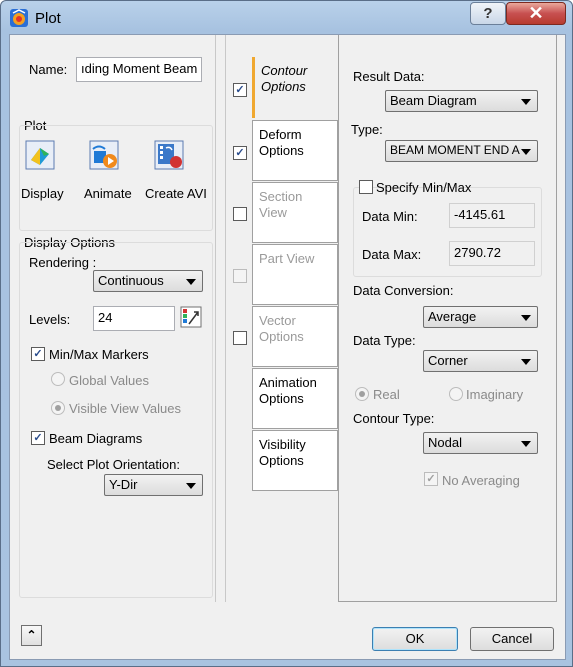 This screenshot has width=573, height=667. Describe the element at coordinates (240, 338) in the screenshot. I see `tab-vector-checkbox` at that location.